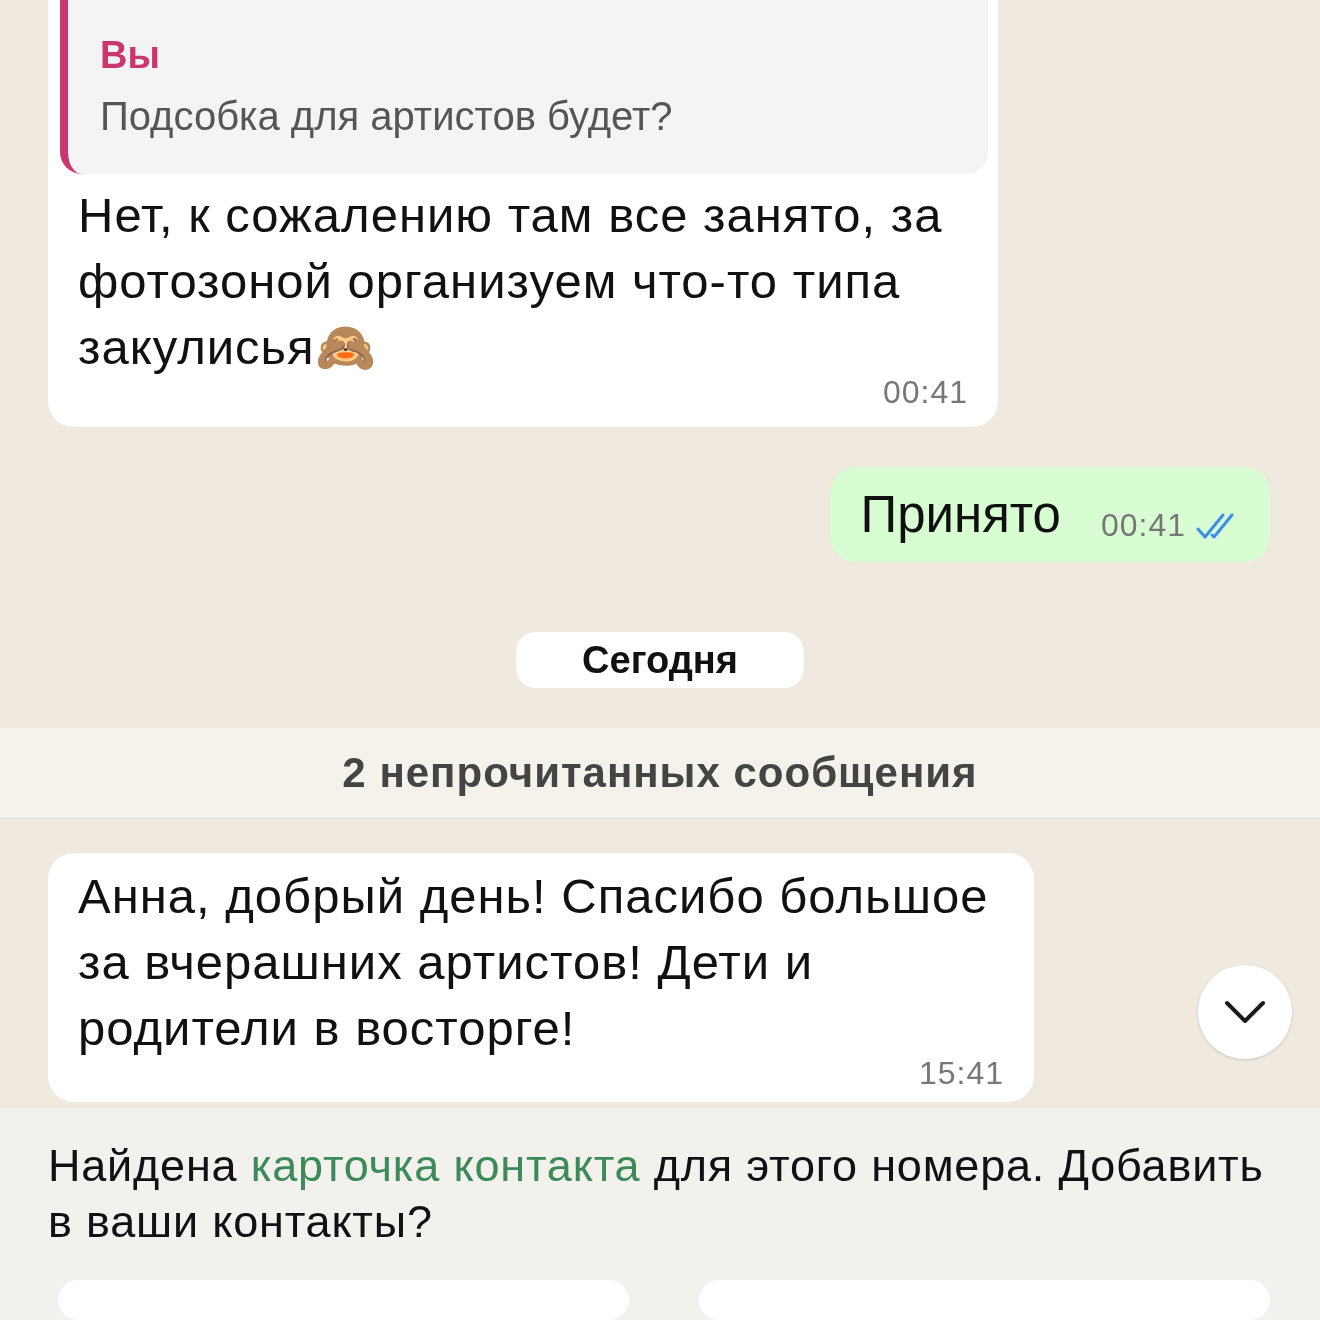 The image size is (1320, 1320). Describe the element at coordinates (660, 773) in the screenshot. I see `unread-messages-divider: 2 непрочитанных сообщения` at that location.